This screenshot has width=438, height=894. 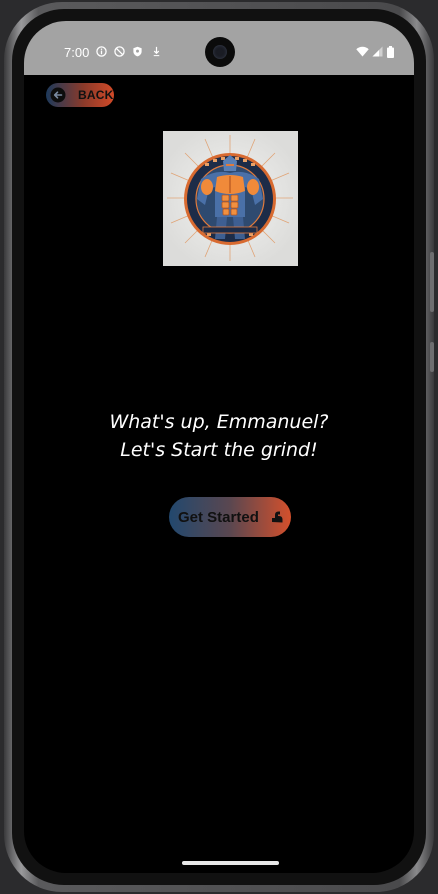 What do you see at coordinates (58, 95) in the screenshot?
I see `arrow-left-circle-icon` at bounding box center [58, 95].